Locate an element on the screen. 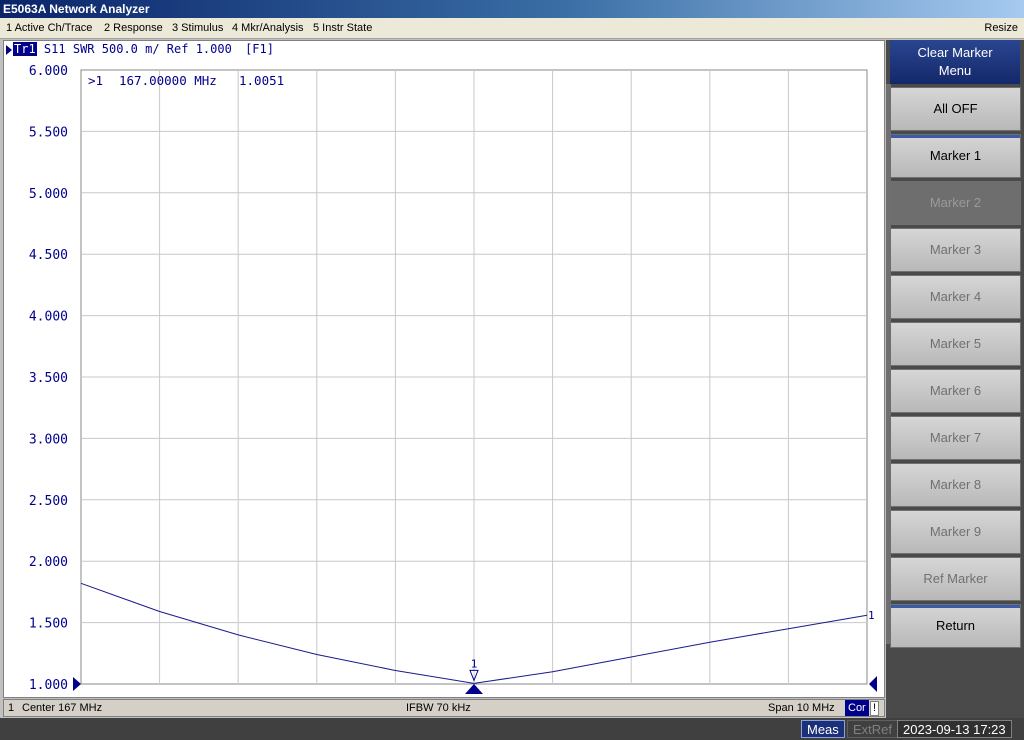 This screenshot has width=1024, height=740. span-frequency: Span 10 MHz is located at coordinates (801, 708).